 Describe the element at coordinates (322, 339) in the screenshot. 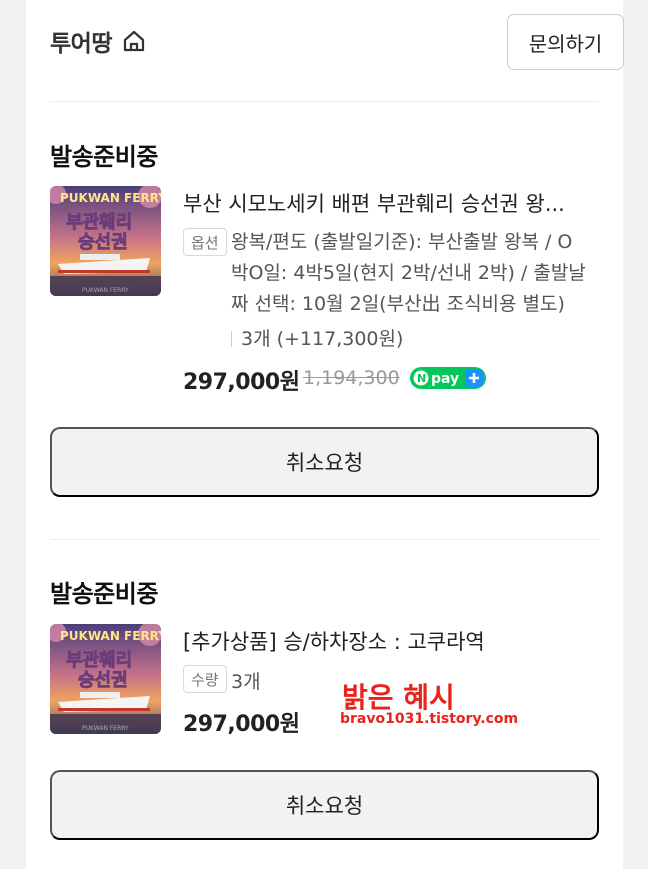

I see `quantity: 3개 (+117,300원)` at that location.